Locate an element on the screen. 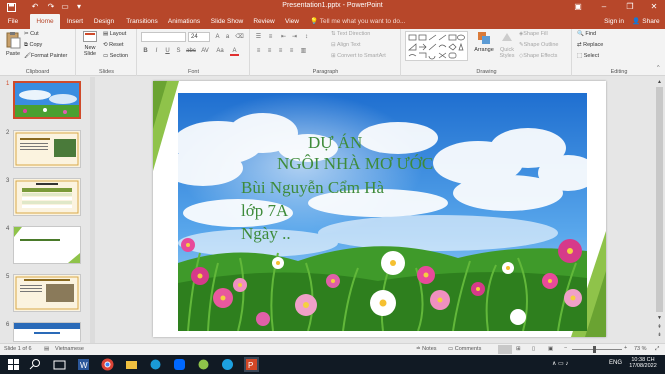 The width and height of the screenshot is (665, 374). underline-button: U is located at coordinates (167, 51).